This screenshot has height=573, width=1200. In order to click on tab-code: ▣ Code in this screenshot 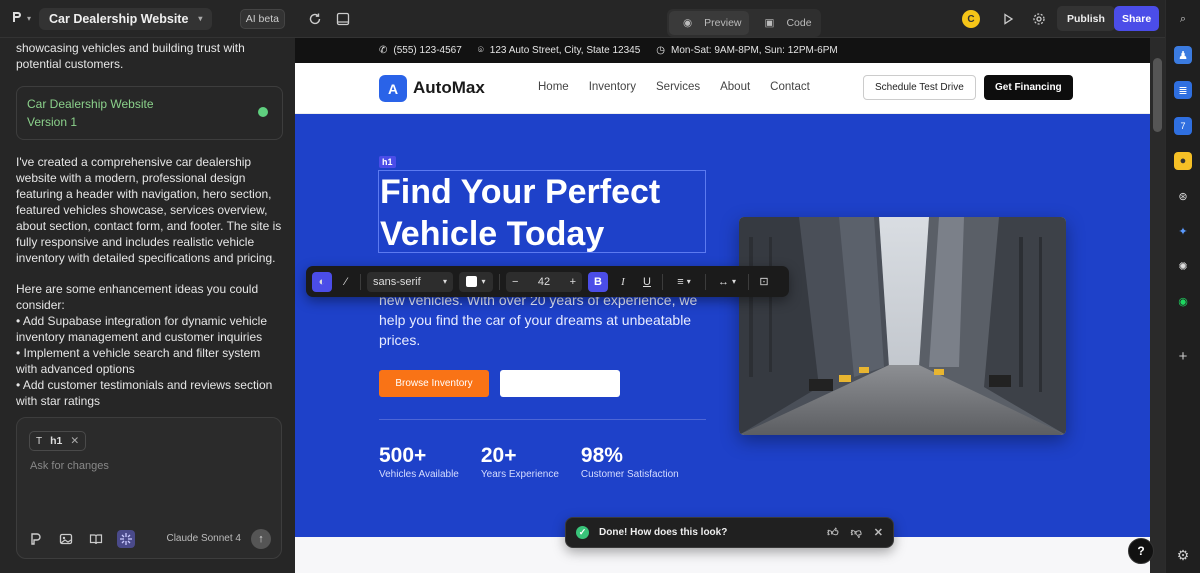, I will do `click(785, 23)`.